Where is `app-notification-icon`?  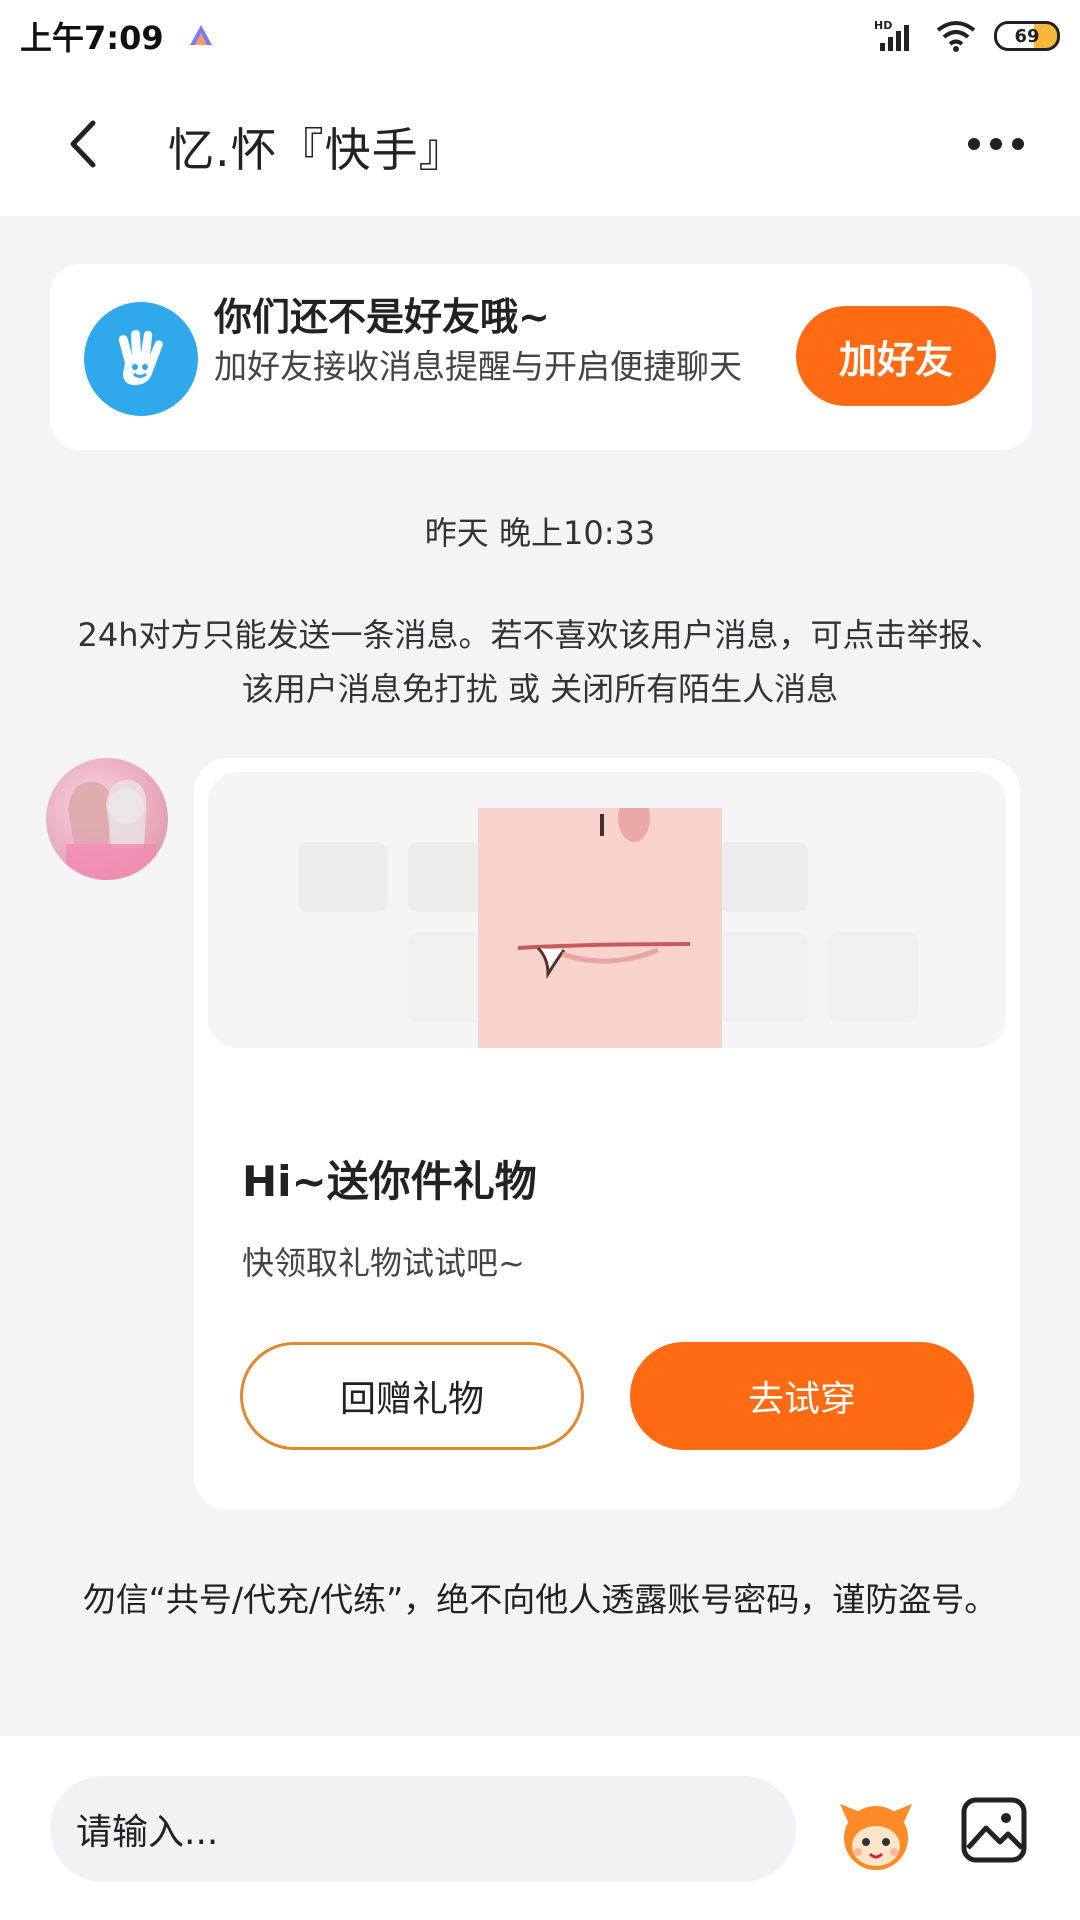
app-notification-icon is located at coordinates (200, 35).